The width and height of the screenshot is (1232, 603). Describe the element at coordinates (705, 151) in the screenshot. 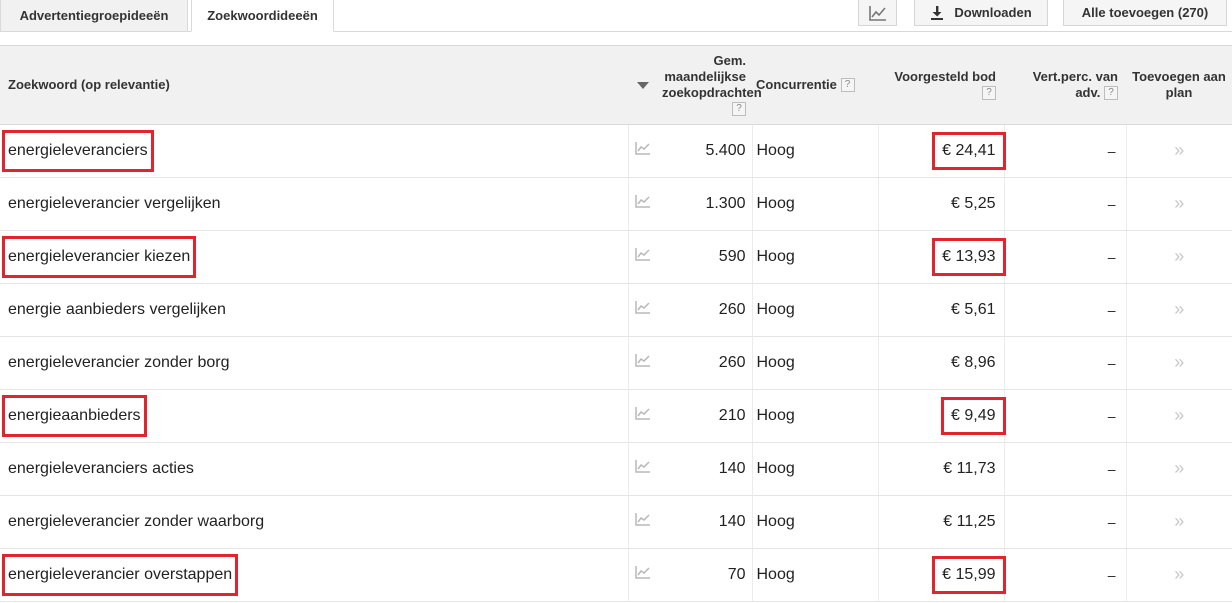

I see `avg-monthly-searches-cell: 5.400` at that location.